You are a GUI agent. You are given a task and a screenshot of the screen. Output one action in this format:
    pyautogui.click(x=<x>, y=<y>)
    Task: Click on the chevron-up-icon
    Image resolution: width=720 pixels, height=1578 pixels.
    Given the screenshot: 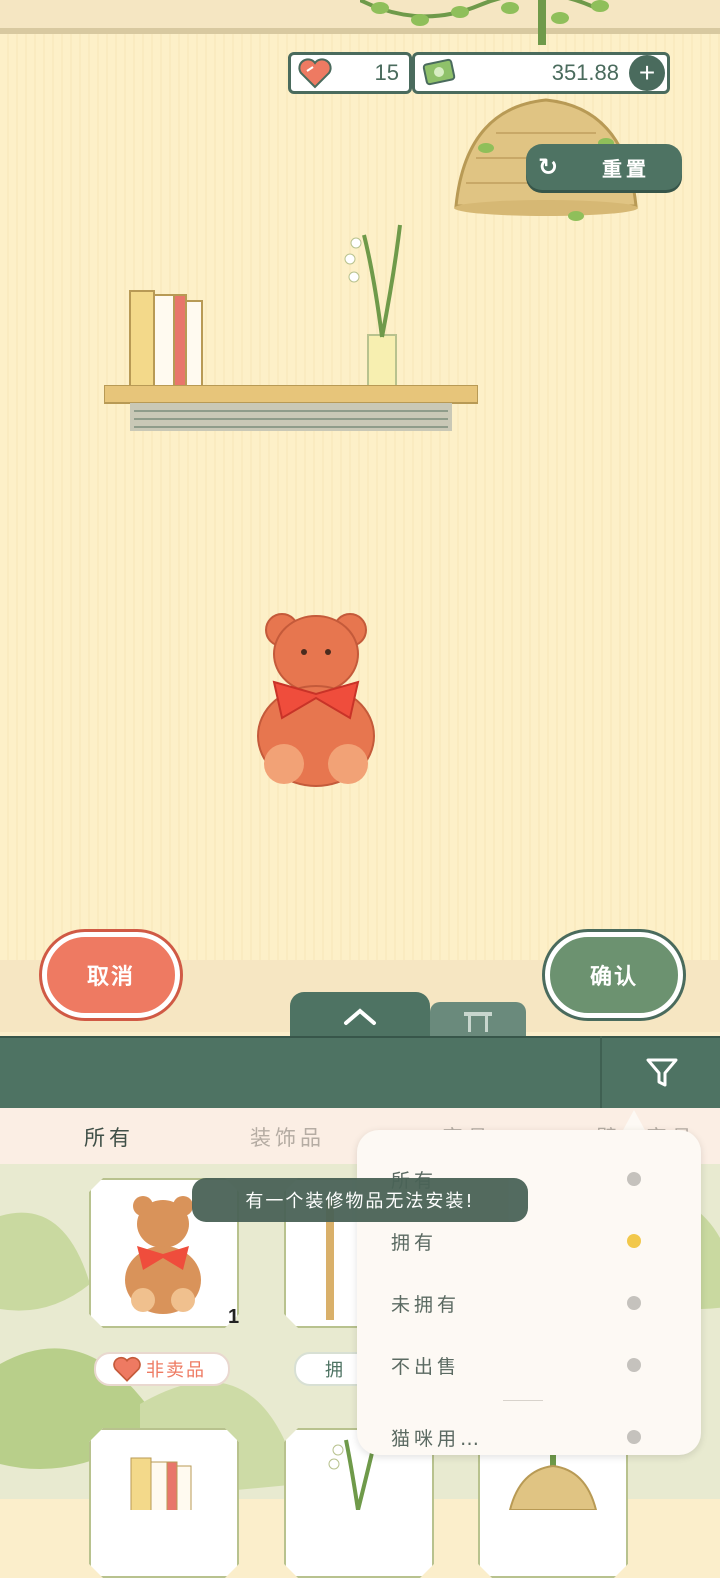 What is the action you would take?
    pyautogui.click(x=360, y=1016)
    